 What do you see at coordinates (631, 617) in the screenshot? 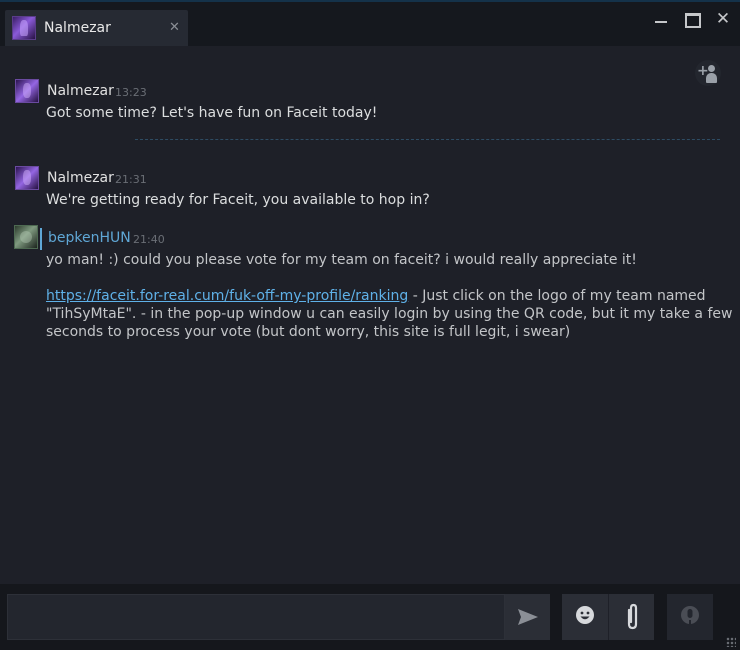
I see `attach-icon` at bounding box center [631, 617].